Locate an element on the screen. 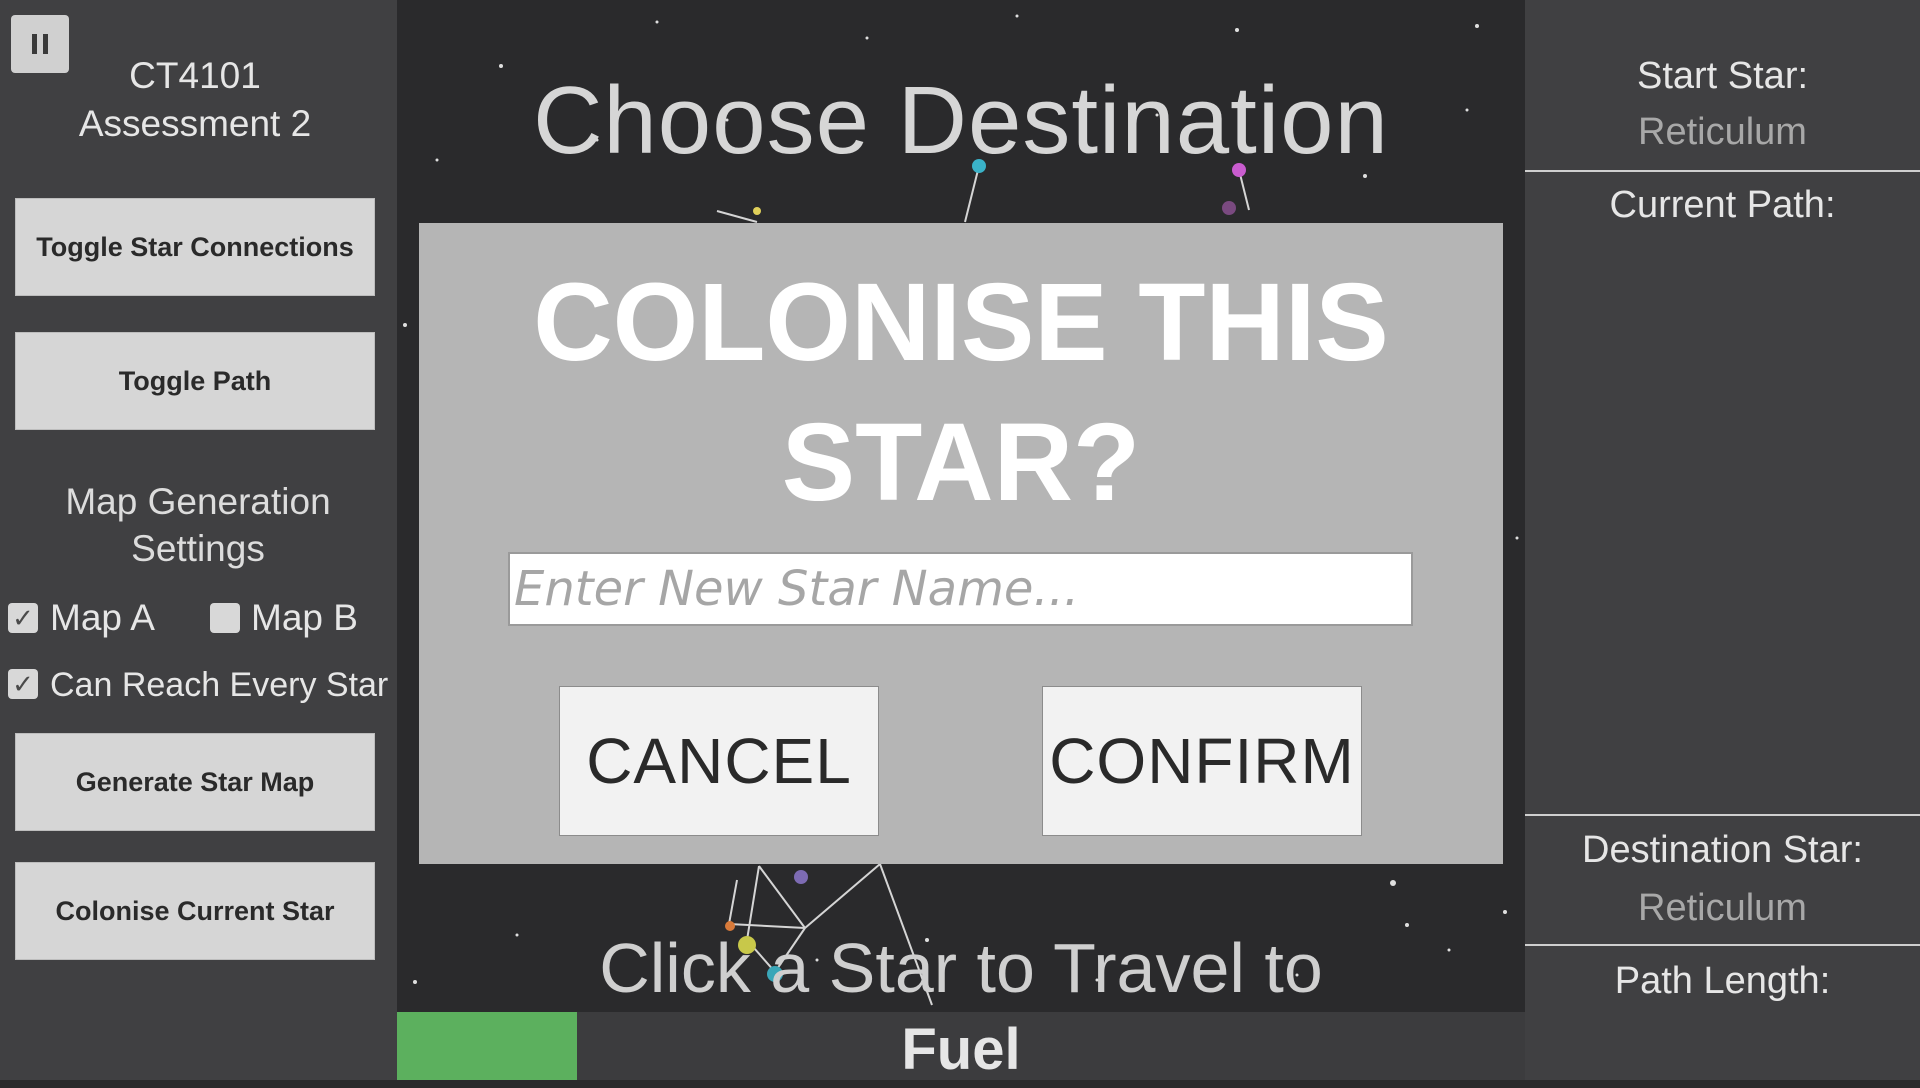 This screenshot has width=1920, height=1088. toggle-star-connections-button: Toggle Star Connections is located at coordinates (195, 247).